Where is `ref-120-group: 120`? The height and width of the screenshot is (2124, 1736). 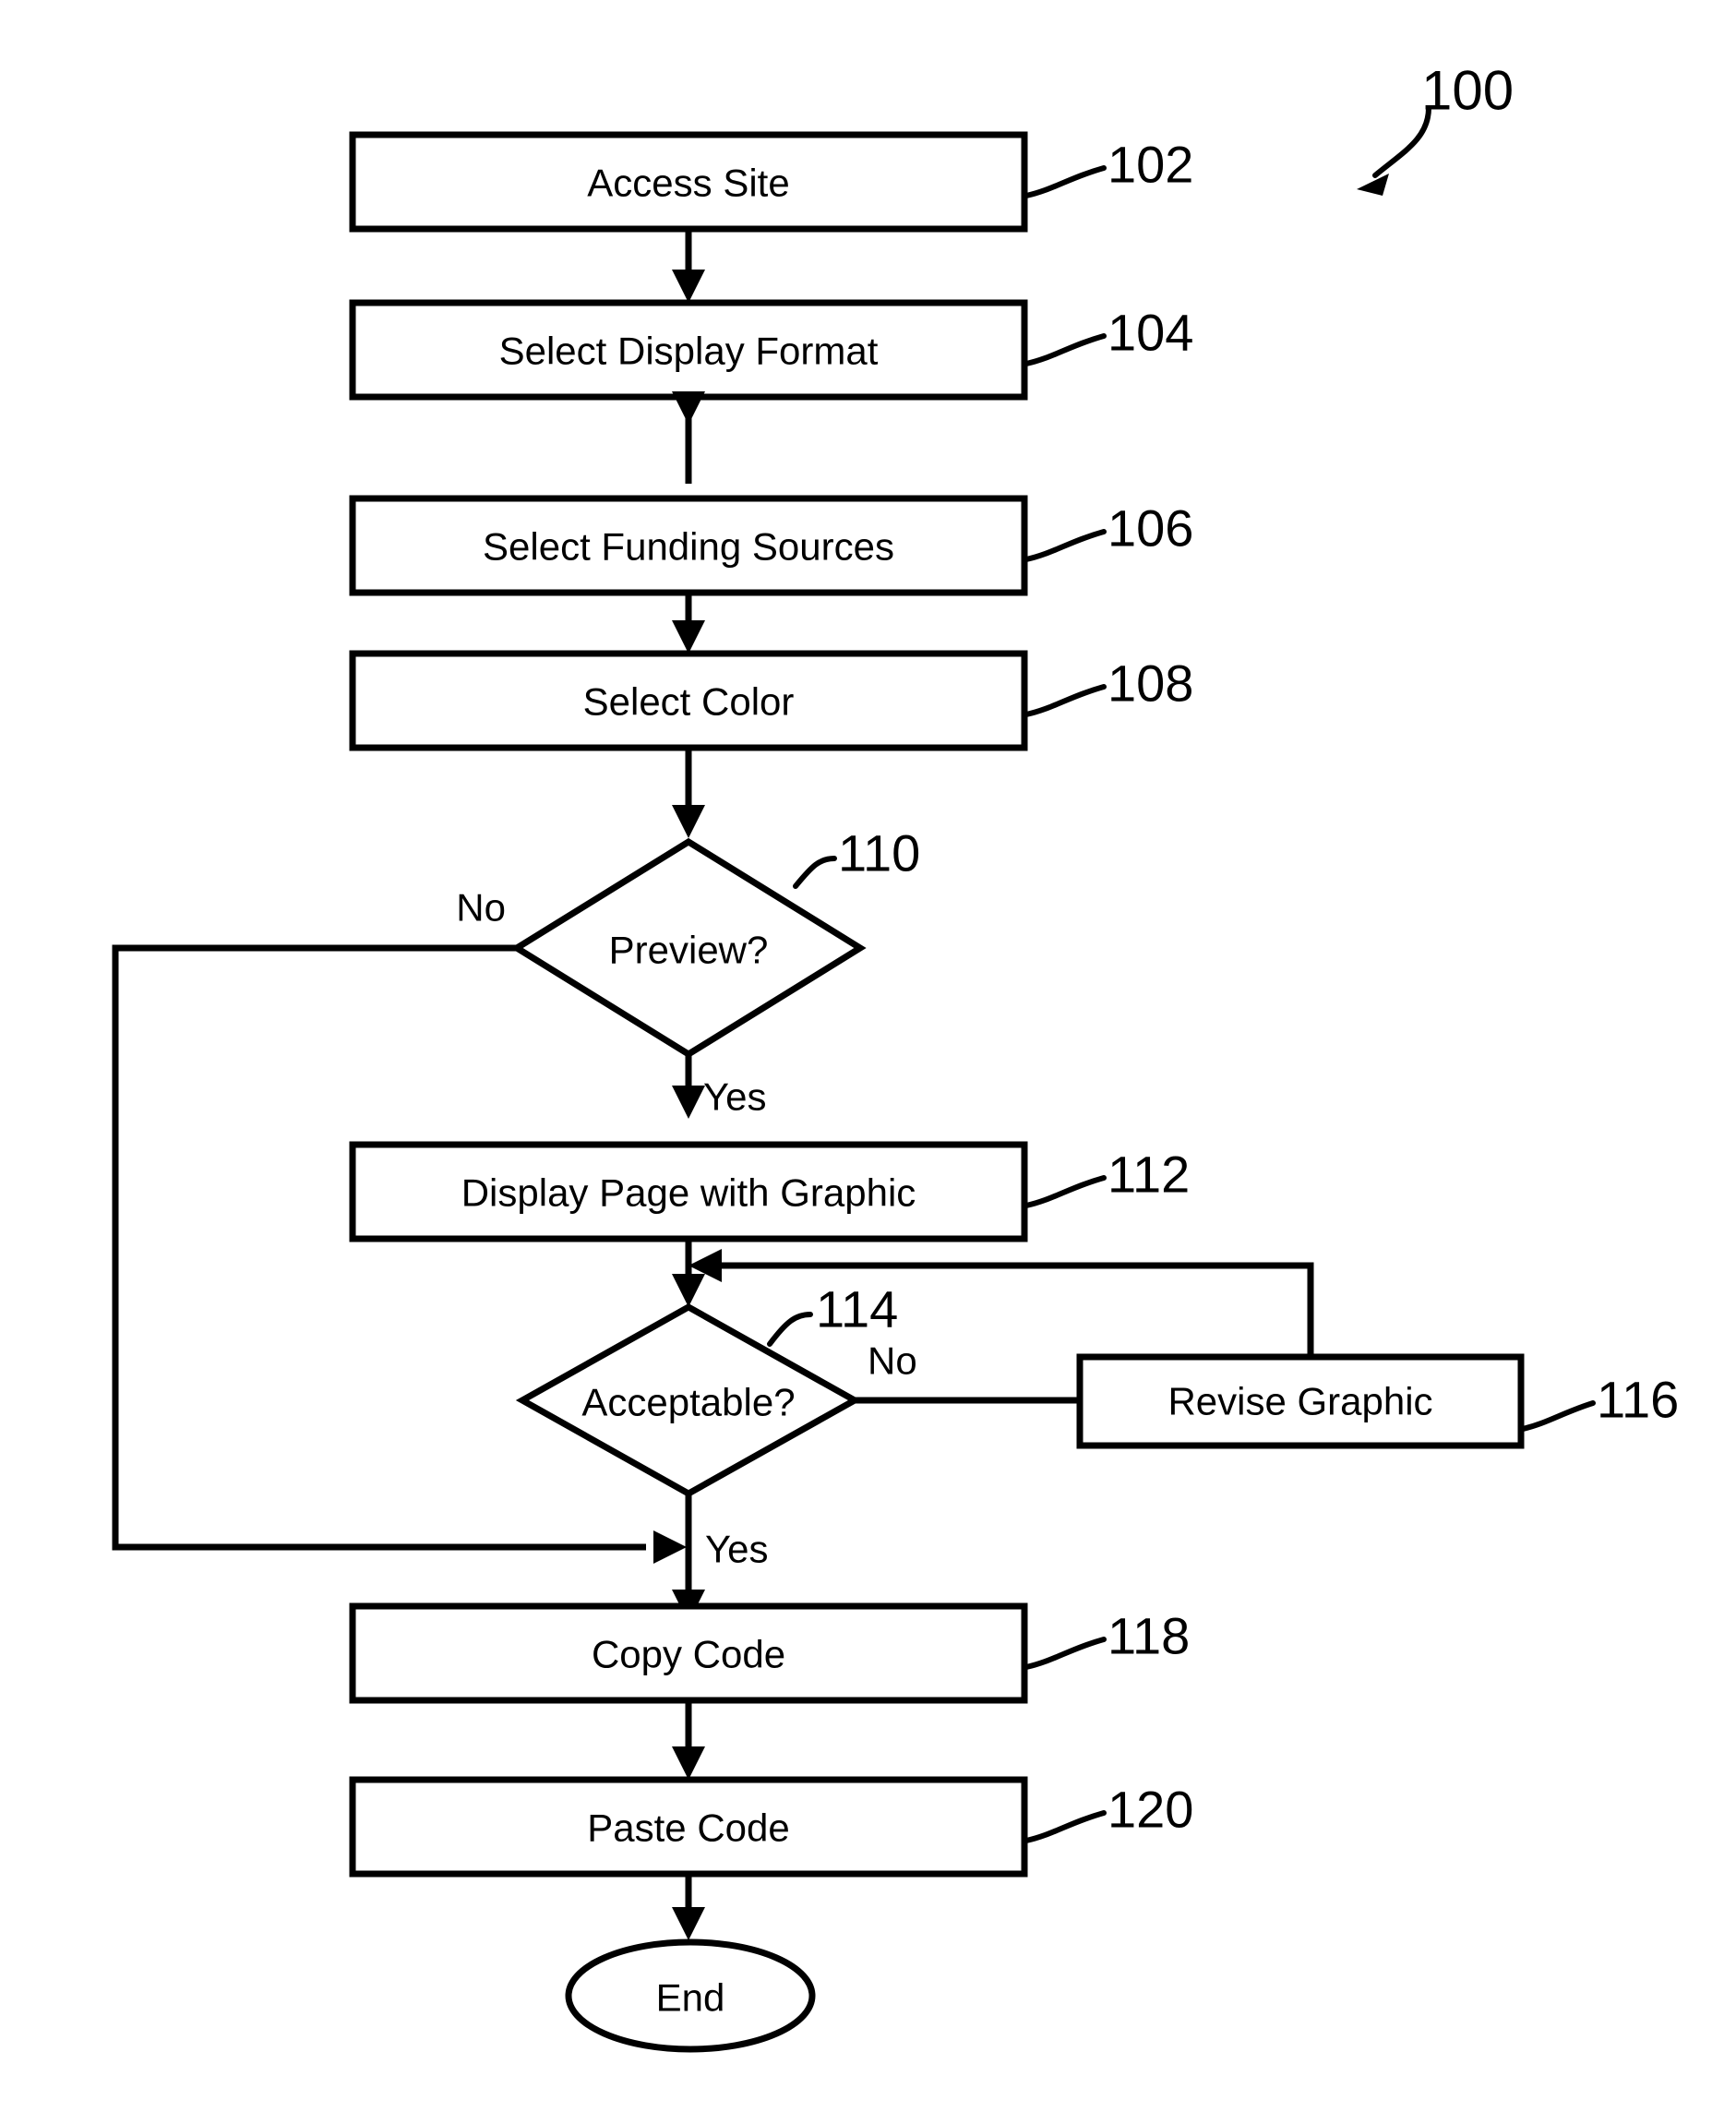 ref-120-group: 120 is located at coordinates (1108, 1812).